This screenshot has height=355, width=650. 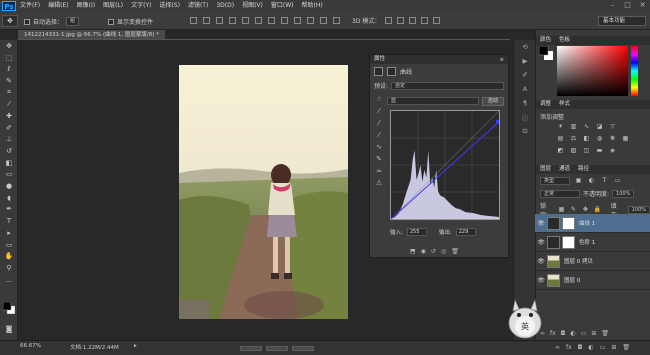 What do you see at coordinates (219, 20) in the screenshot?
I see `align-bottom-icon` at bounding box center [219, 20].